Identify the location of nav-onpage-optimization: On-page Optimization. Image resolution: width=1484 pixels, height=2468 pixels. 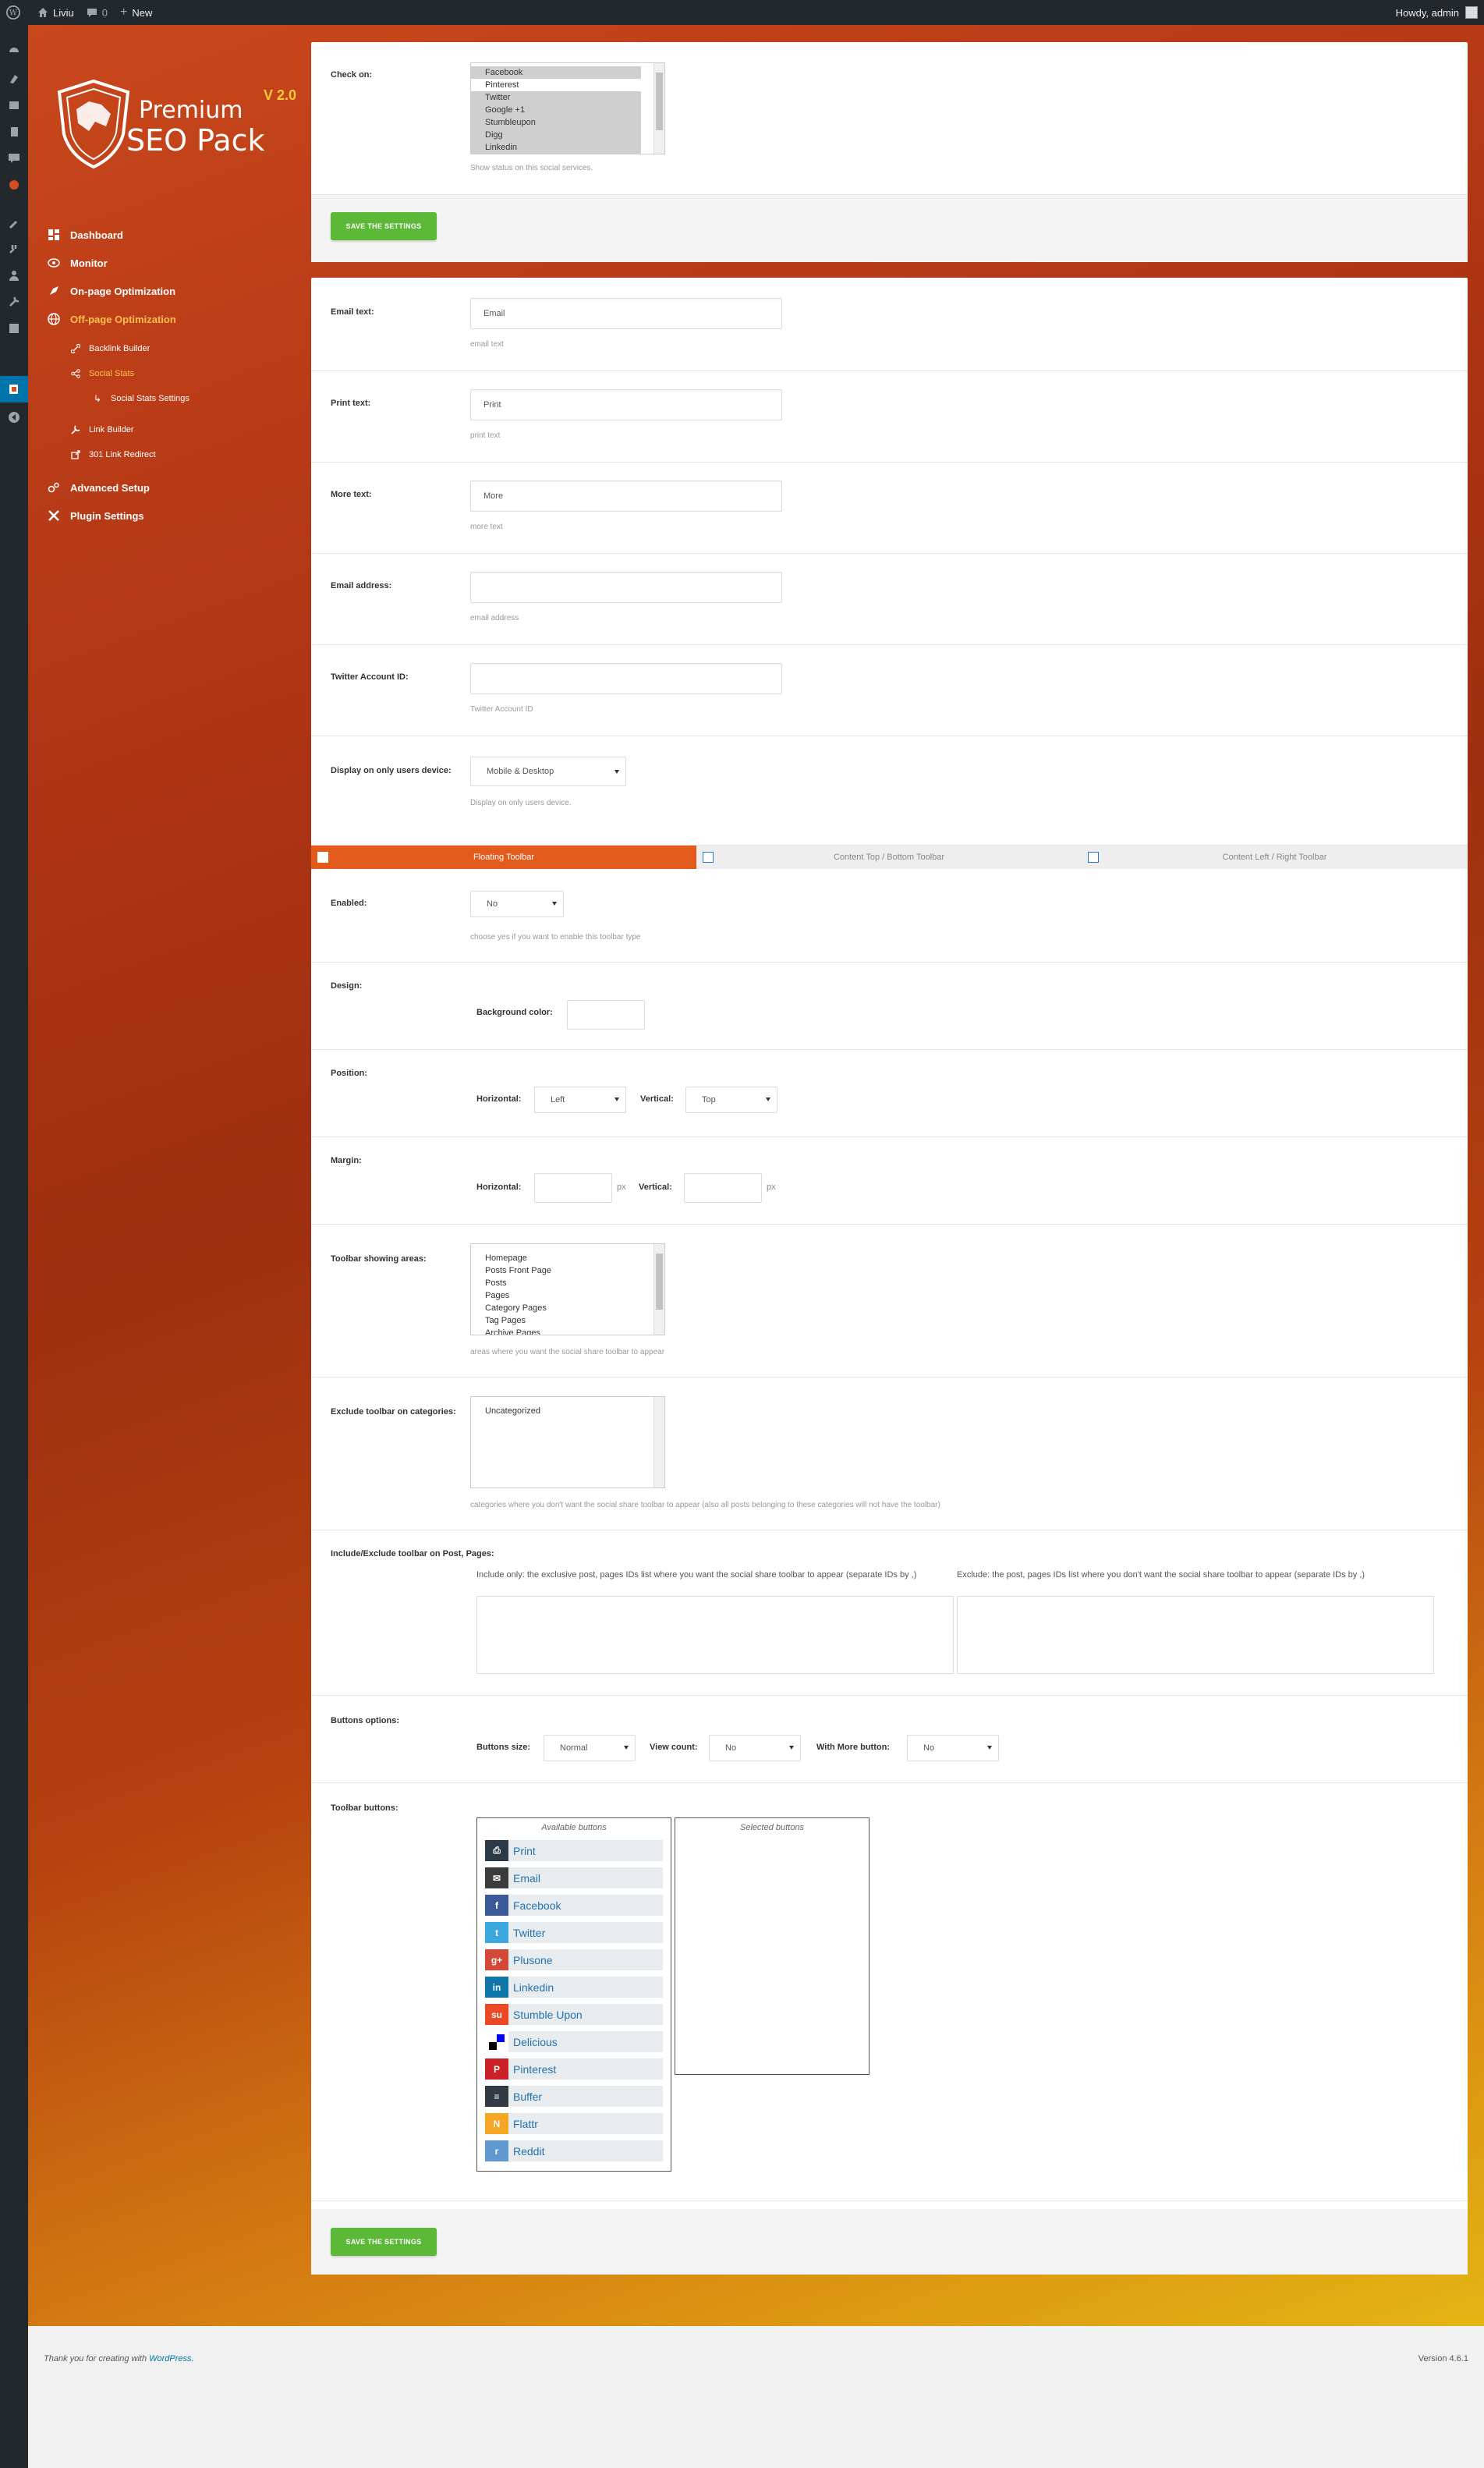
(111, 291).